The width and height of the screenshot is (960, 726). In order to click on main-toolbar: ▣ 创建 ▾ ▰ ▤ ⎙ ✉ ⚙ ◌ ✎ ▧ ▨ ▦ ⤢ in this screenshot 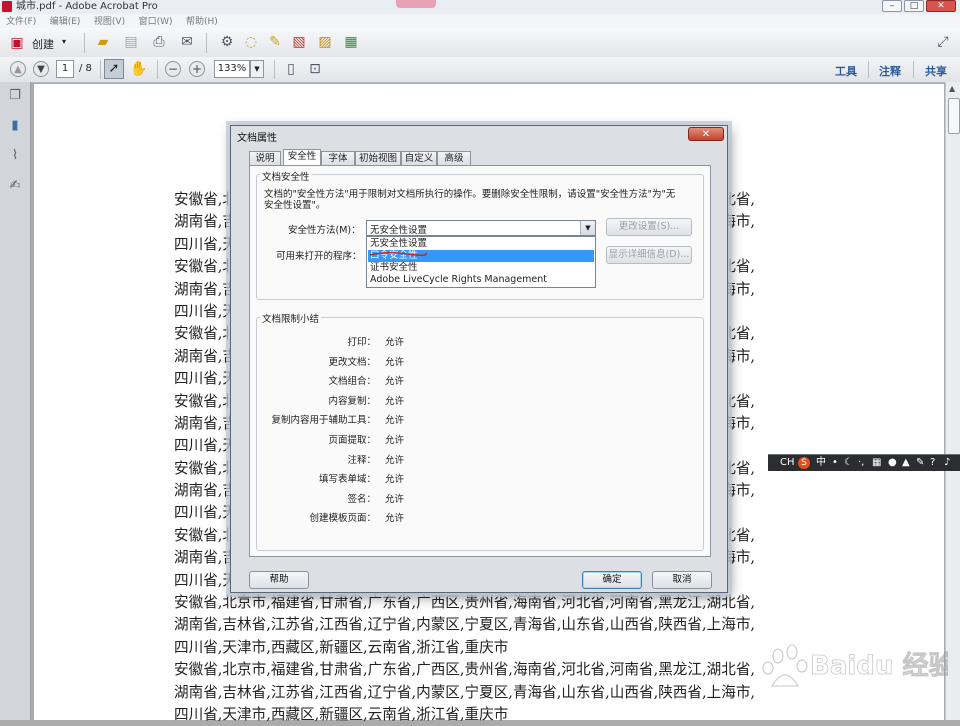, I will do `click(480, 43)`.